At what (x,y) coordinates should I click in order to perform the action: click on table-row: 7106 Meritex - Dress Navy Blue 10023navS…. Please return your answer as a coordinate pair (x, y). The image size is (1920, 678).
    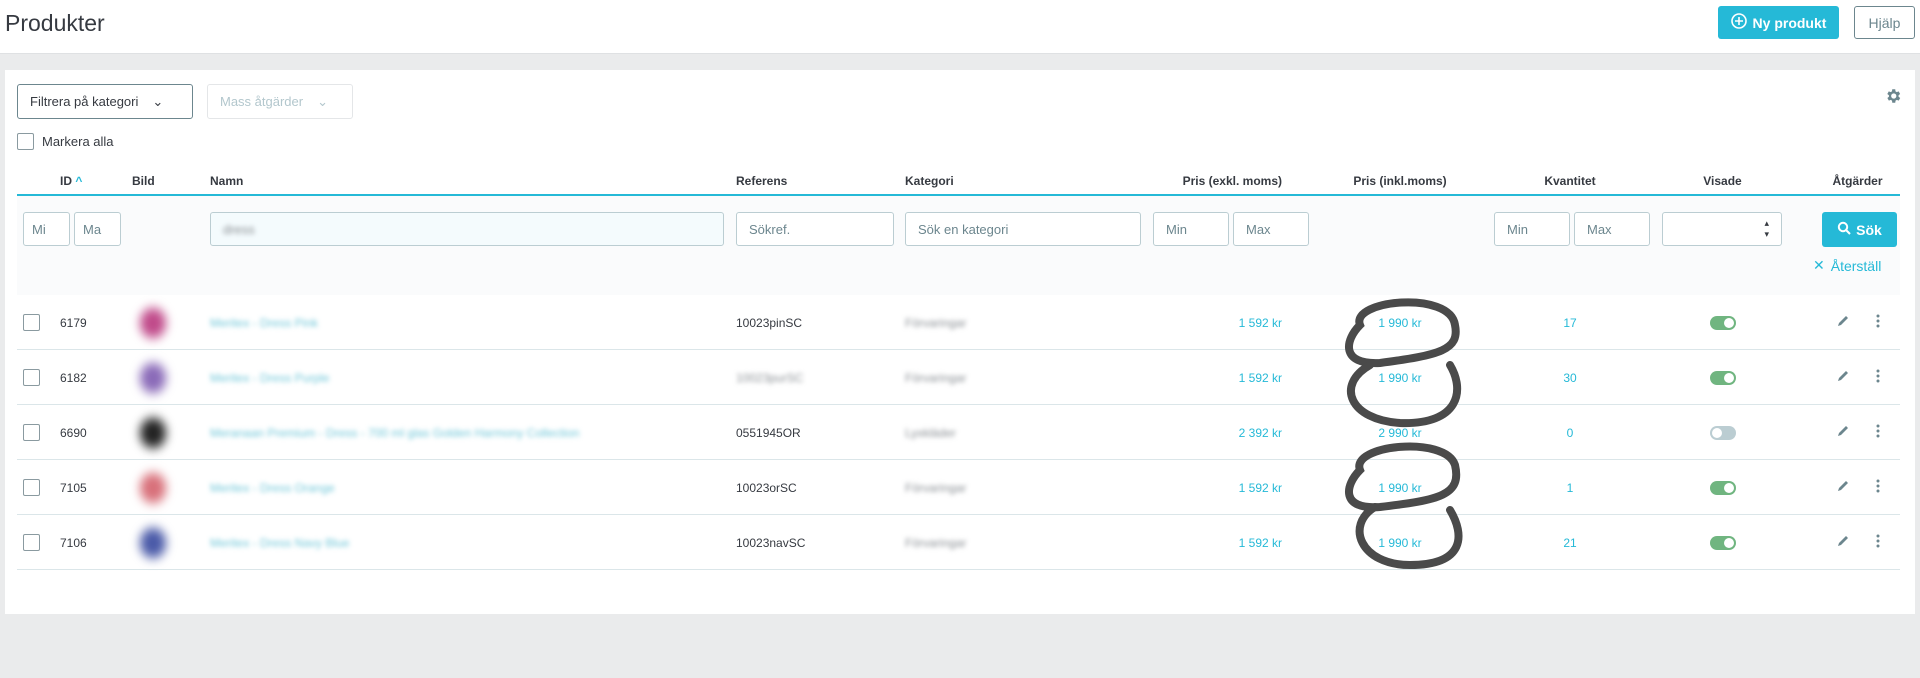
    Looking at the image, I should click on (958, 542).